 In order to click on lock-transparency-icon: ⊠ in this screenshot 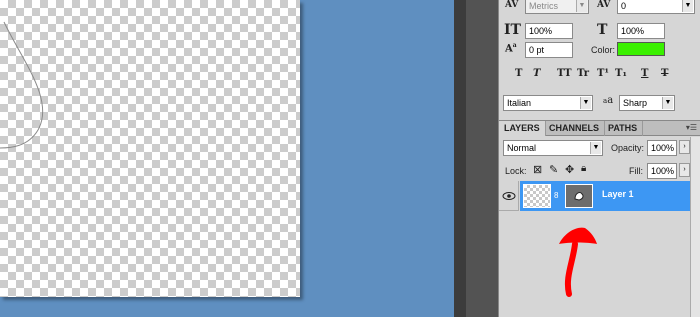, I will do `click(537, 169)`.